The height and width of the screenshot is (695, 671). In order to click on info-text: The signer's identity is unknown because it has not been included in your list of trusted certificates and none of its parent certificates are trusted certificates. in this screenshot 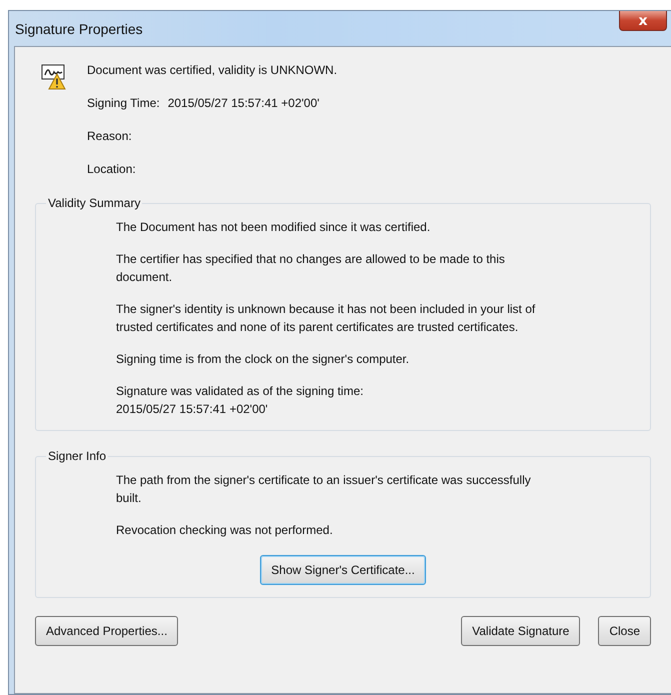, I will do `click(326, 318)`.